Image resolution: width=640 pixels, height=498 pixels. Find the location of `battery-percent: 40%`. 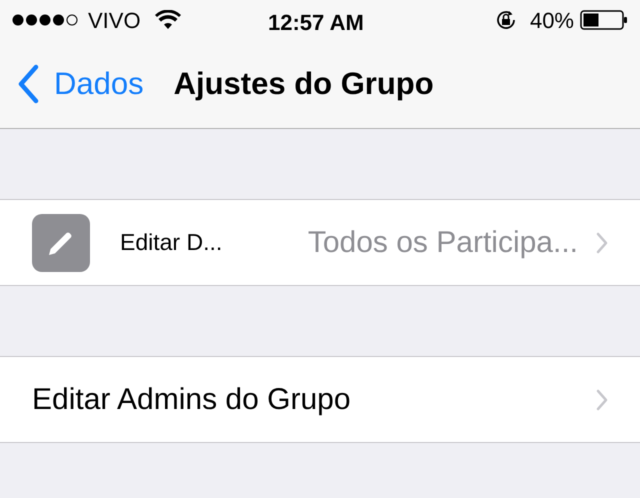

battery-percent: 40% is located at coordinates (552, 20).